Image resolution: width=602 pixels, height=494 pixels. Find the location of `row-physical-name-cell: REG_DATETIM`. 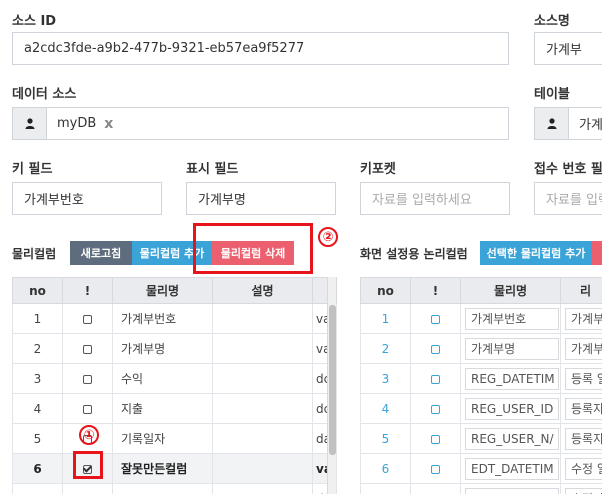

row-physical-name-cell: REG_DATETIM is located at coordinates (510, 378).